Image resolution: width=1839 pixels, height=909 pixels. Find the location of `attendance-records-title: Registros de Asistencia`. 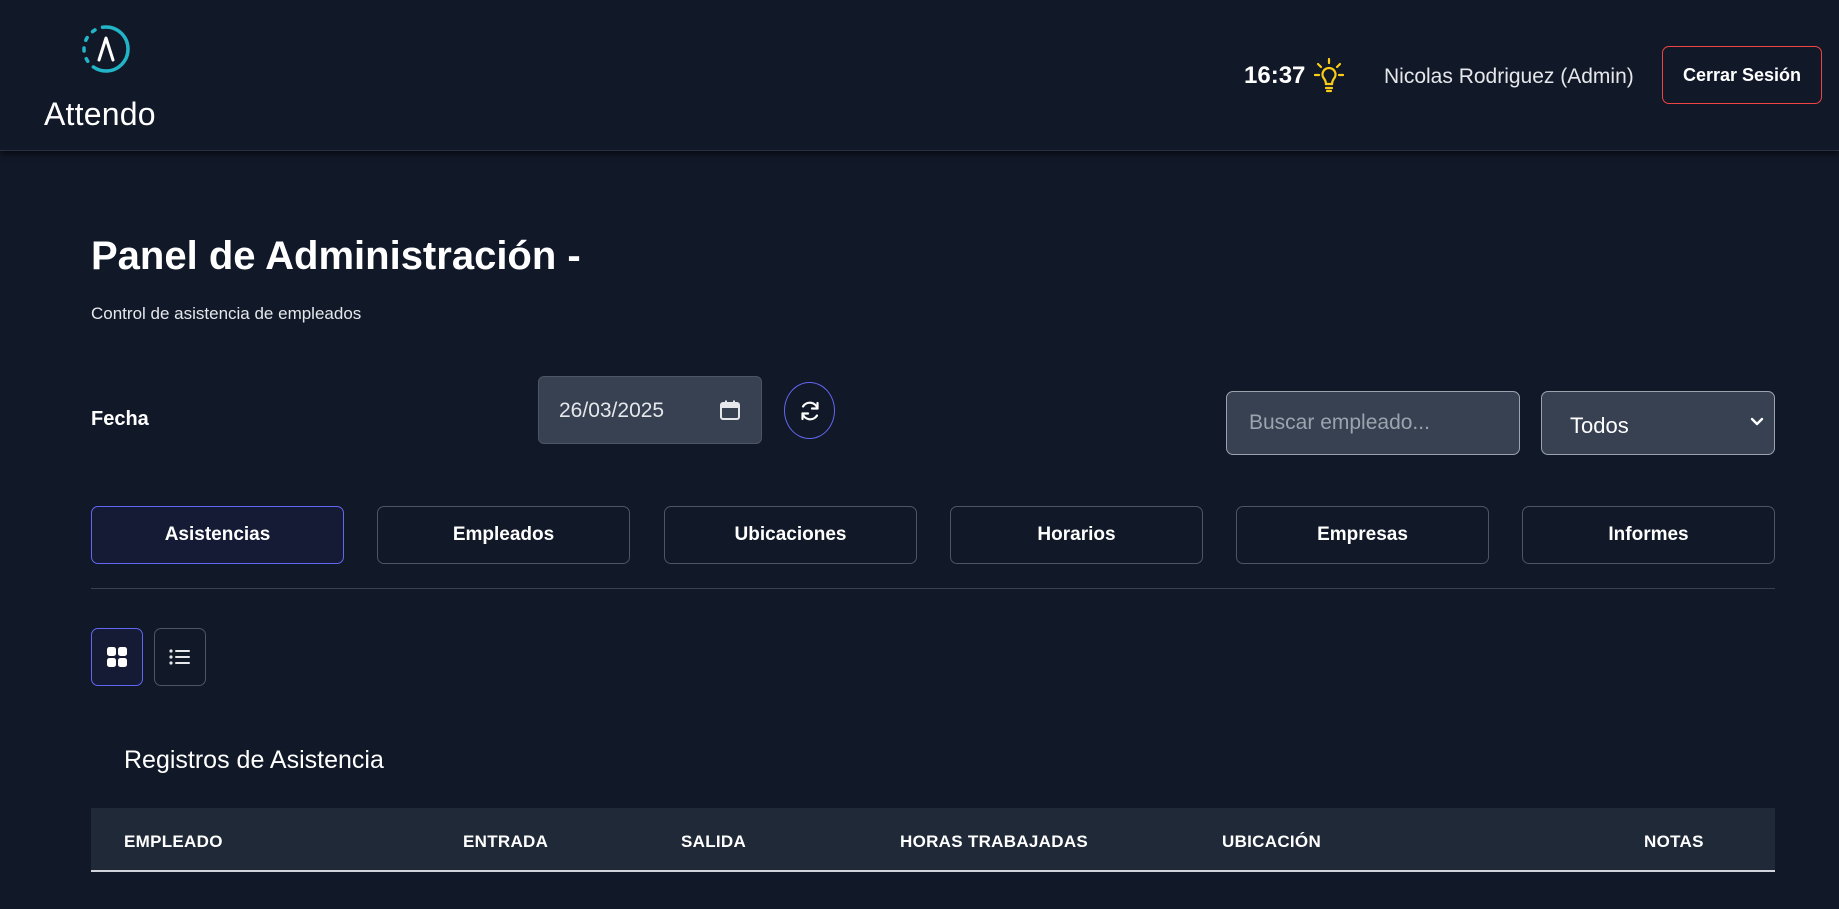

attendance-records-title: Registros de Asistencia is located at coordinates (254, 760).